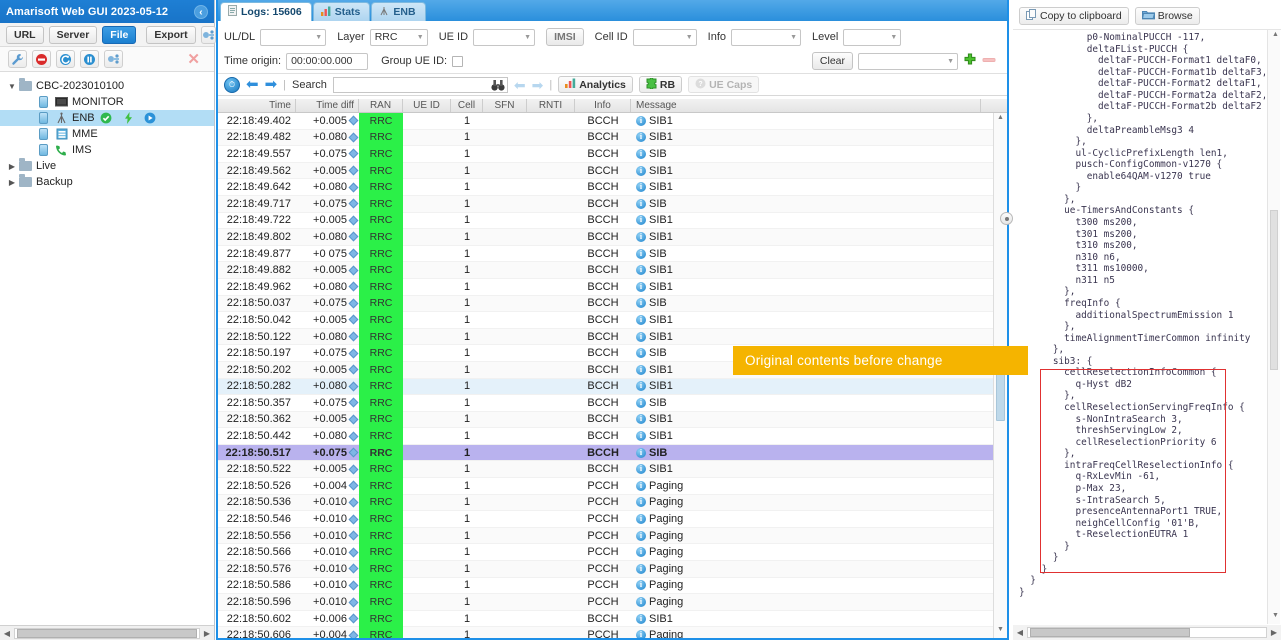 The image size is (1281, 640). Describe the element at coordinates (89, 59) in the screenshot. I see `pause-icon` at that location.